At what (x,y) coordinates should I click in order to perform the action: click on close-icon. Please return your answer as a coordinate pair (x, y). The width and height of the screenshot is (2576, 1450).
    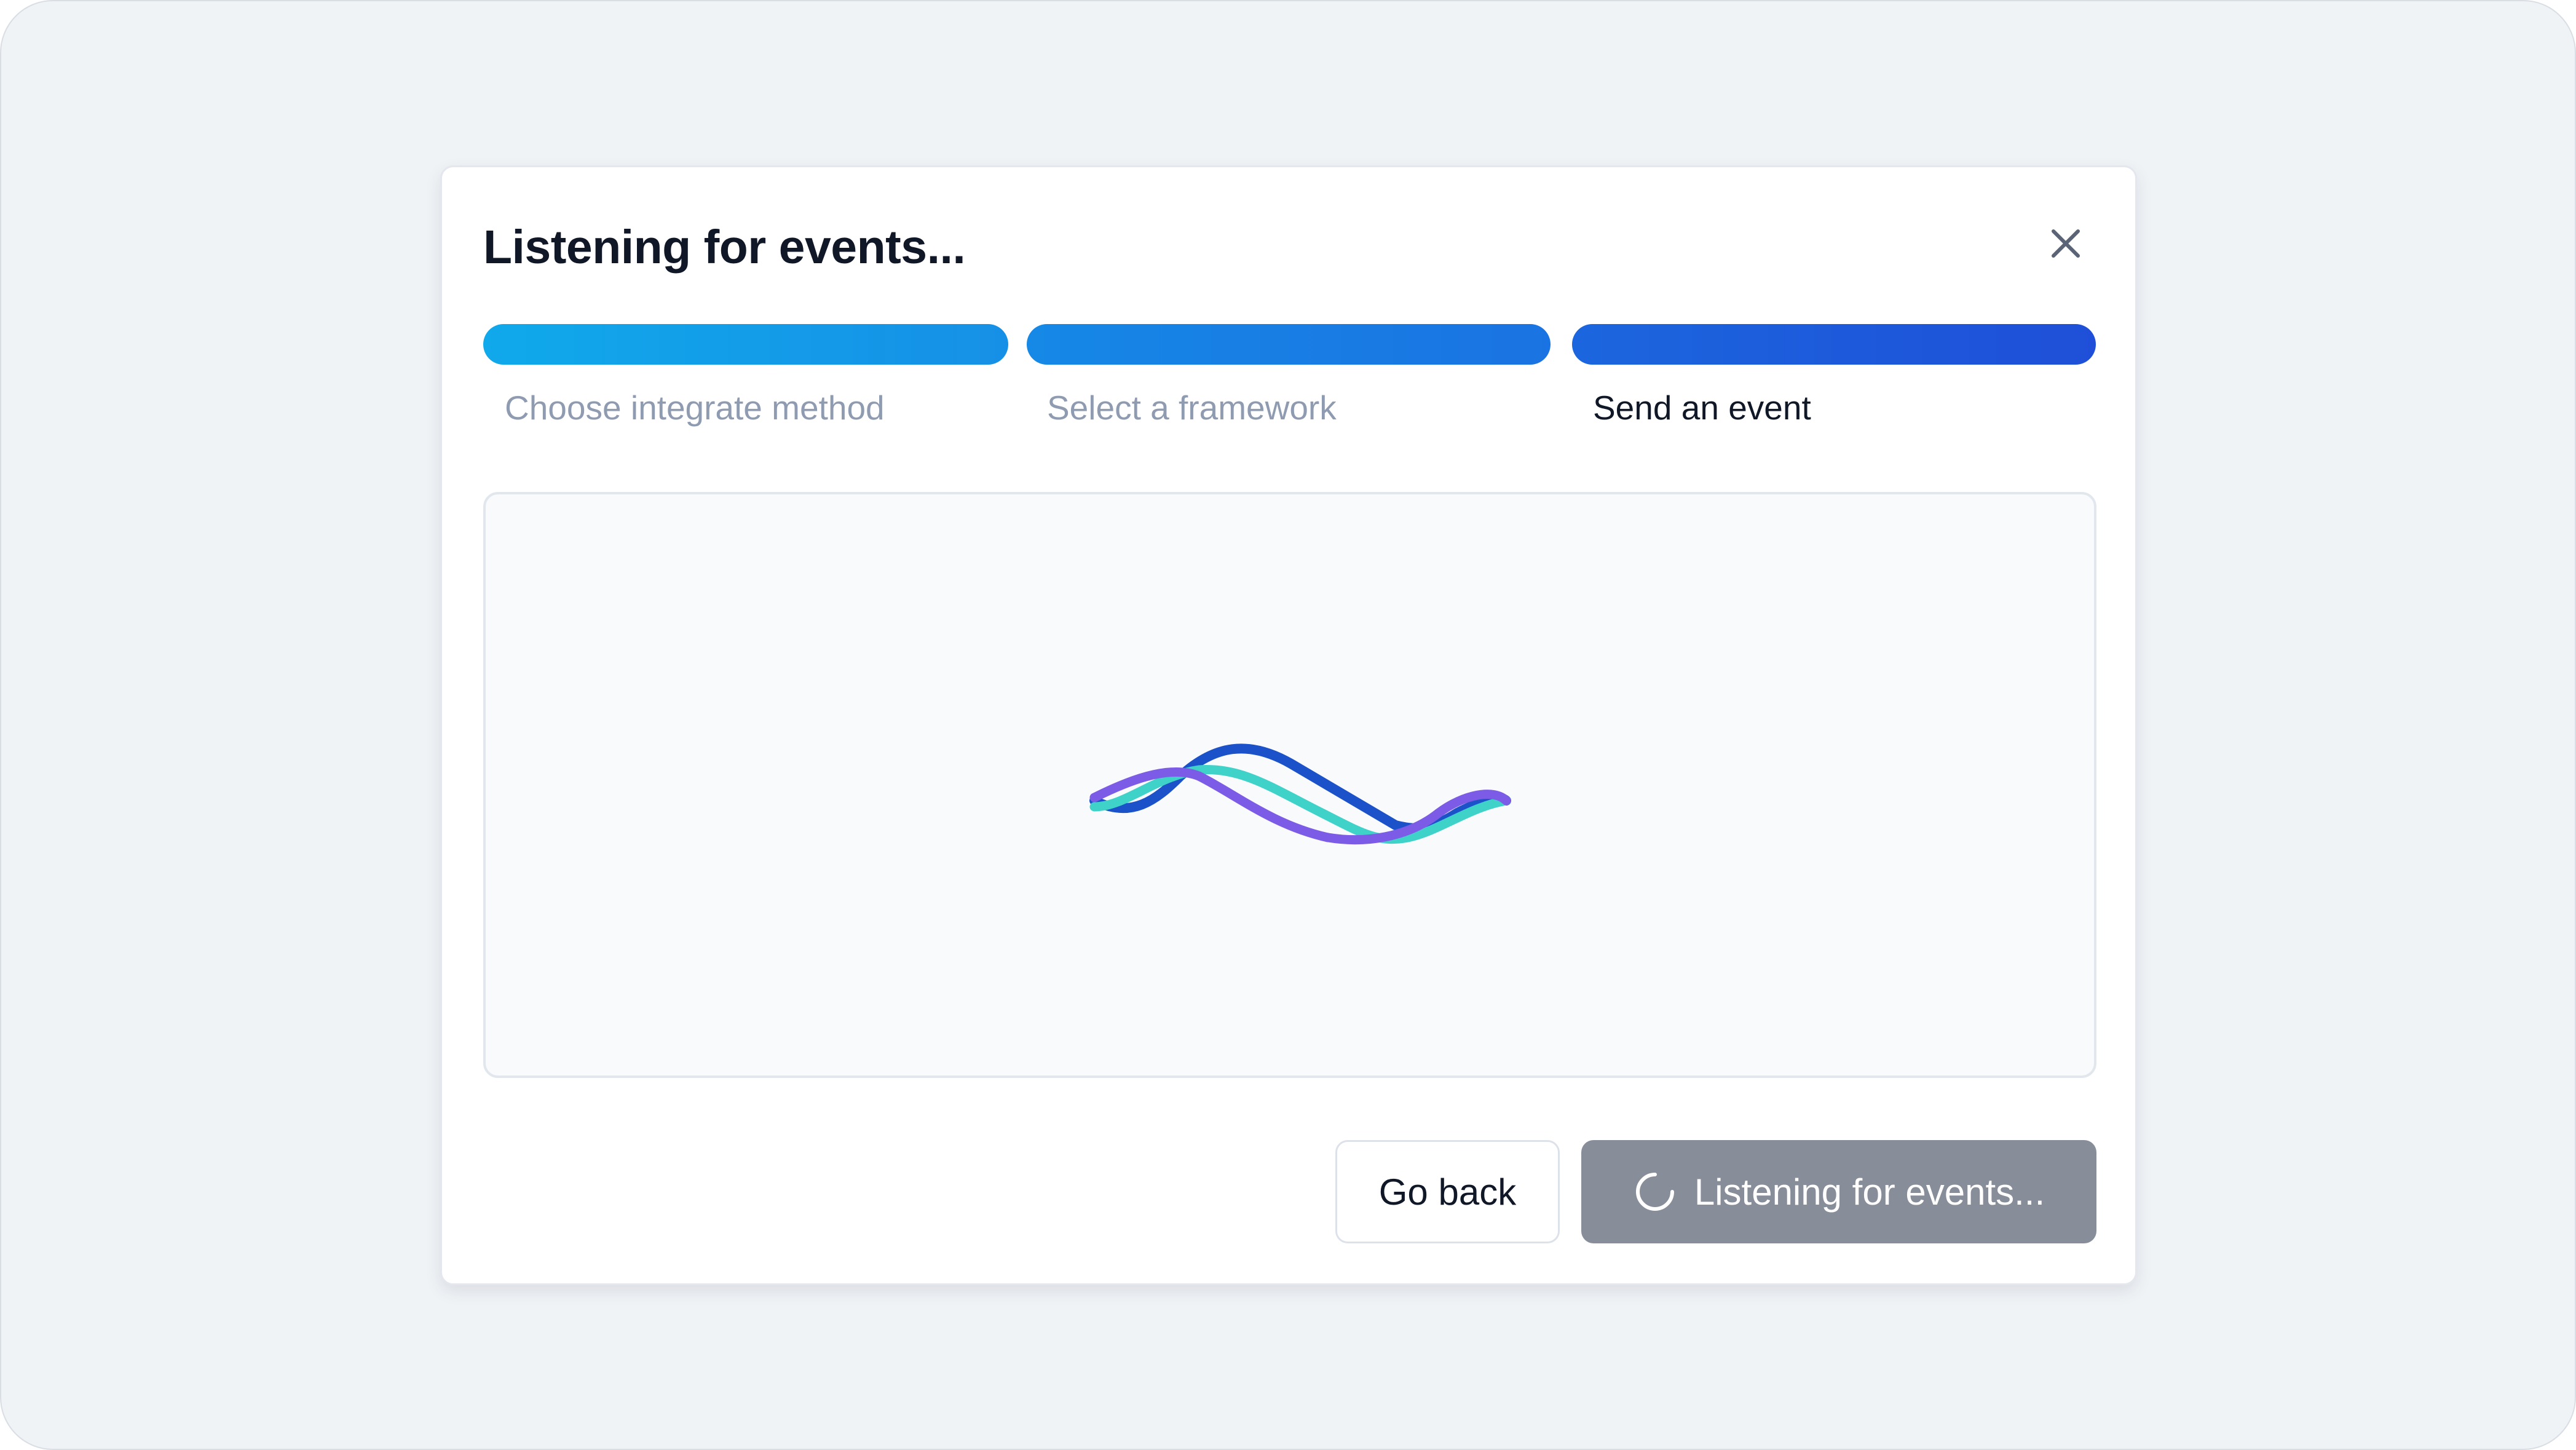
    Looking at the image, I should click on (2066, 243).